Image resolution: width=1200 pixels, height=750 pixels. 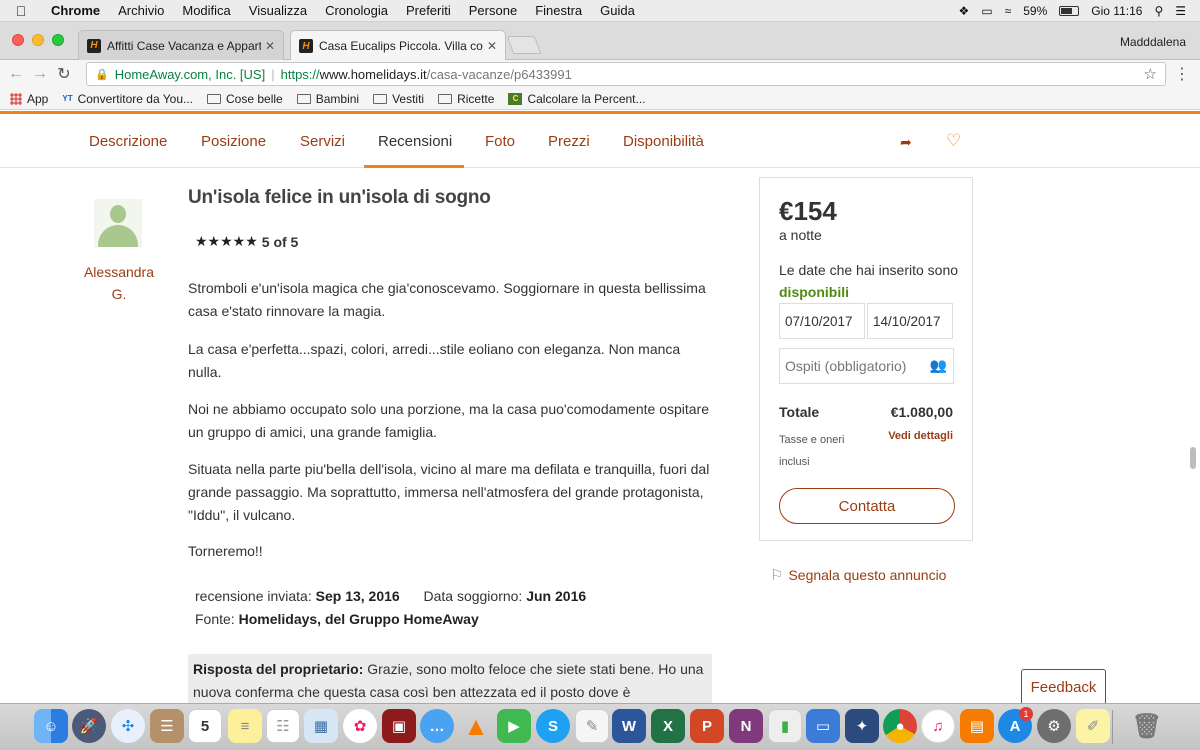 I want to click on contact-button: Contatta, so click(x=867, y=506).